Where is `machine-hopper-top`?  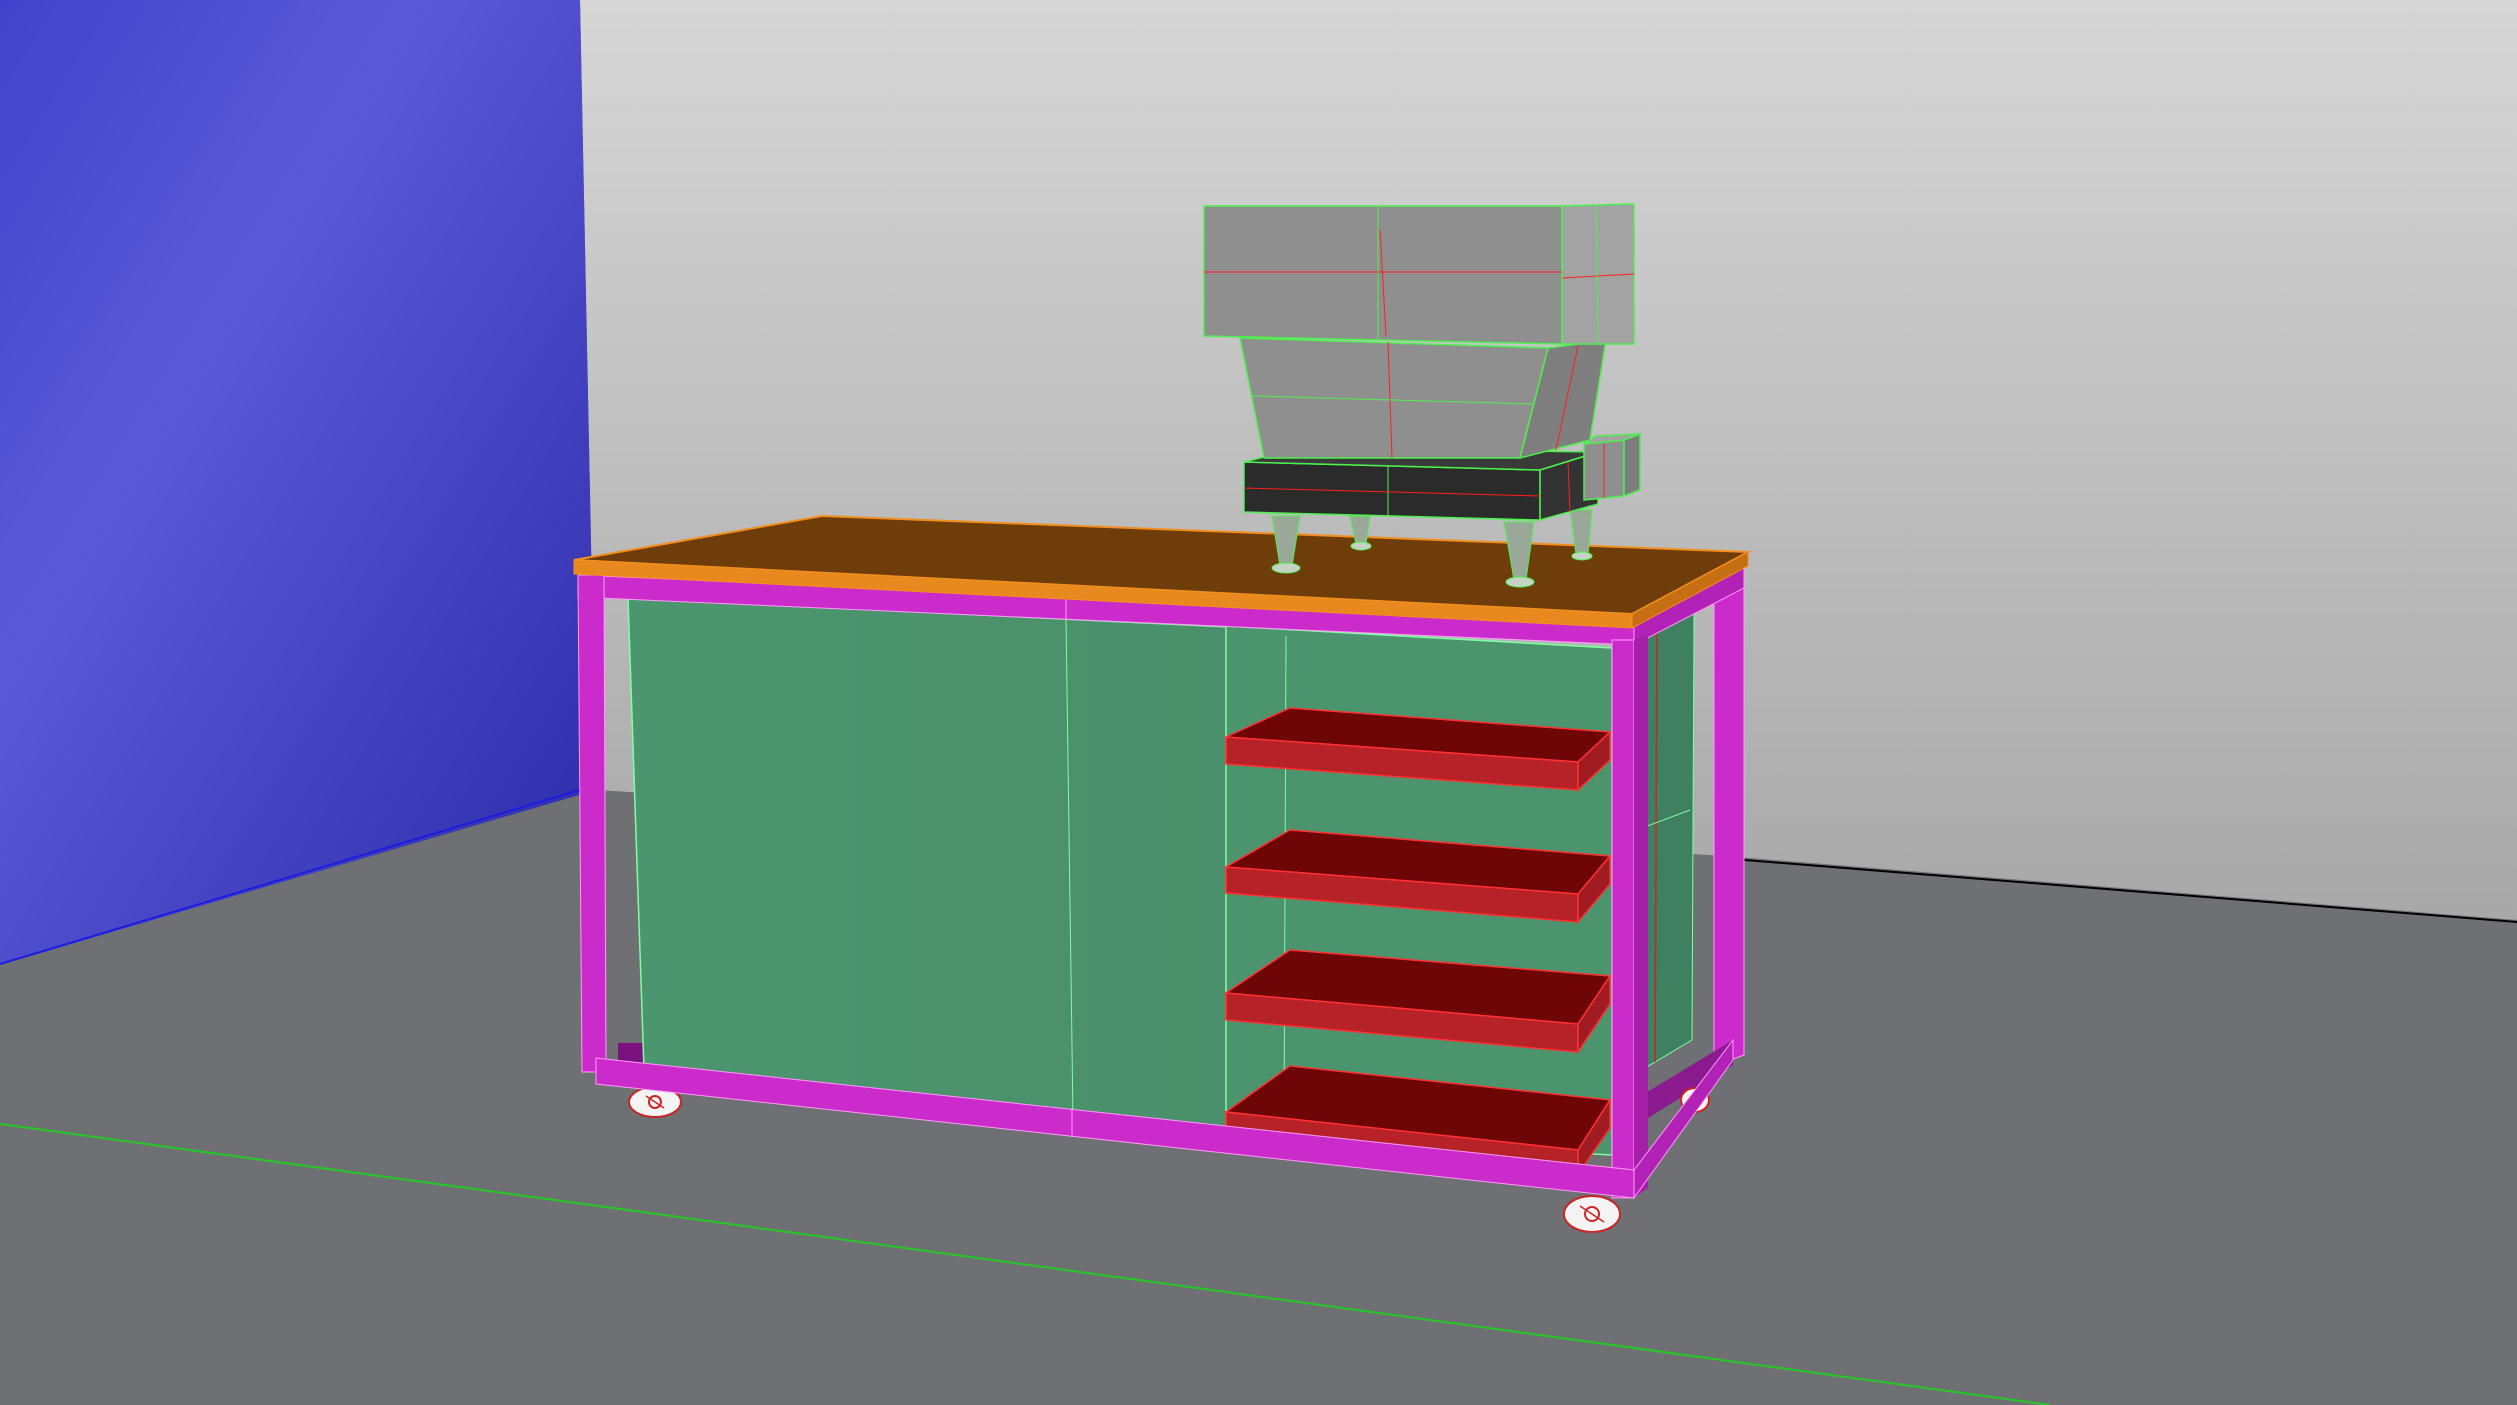
machine-hopper-top is located at coordinates (1419, 274).